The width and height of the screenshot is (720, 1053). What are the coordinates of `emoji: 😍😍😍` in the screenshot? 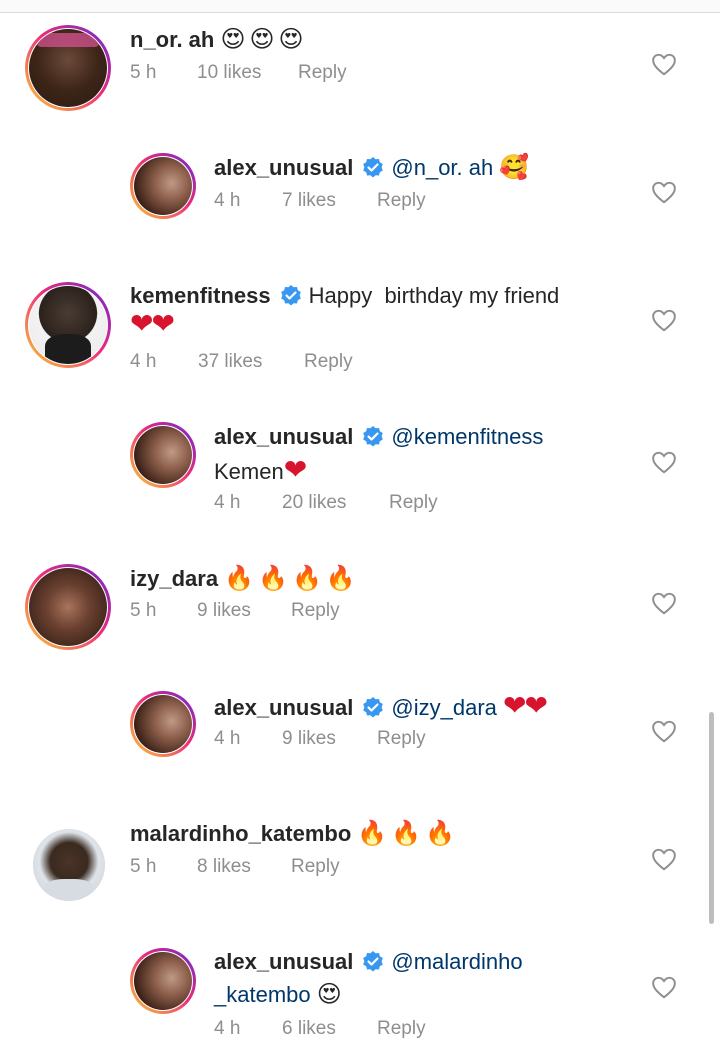 It's located at (264, 39).